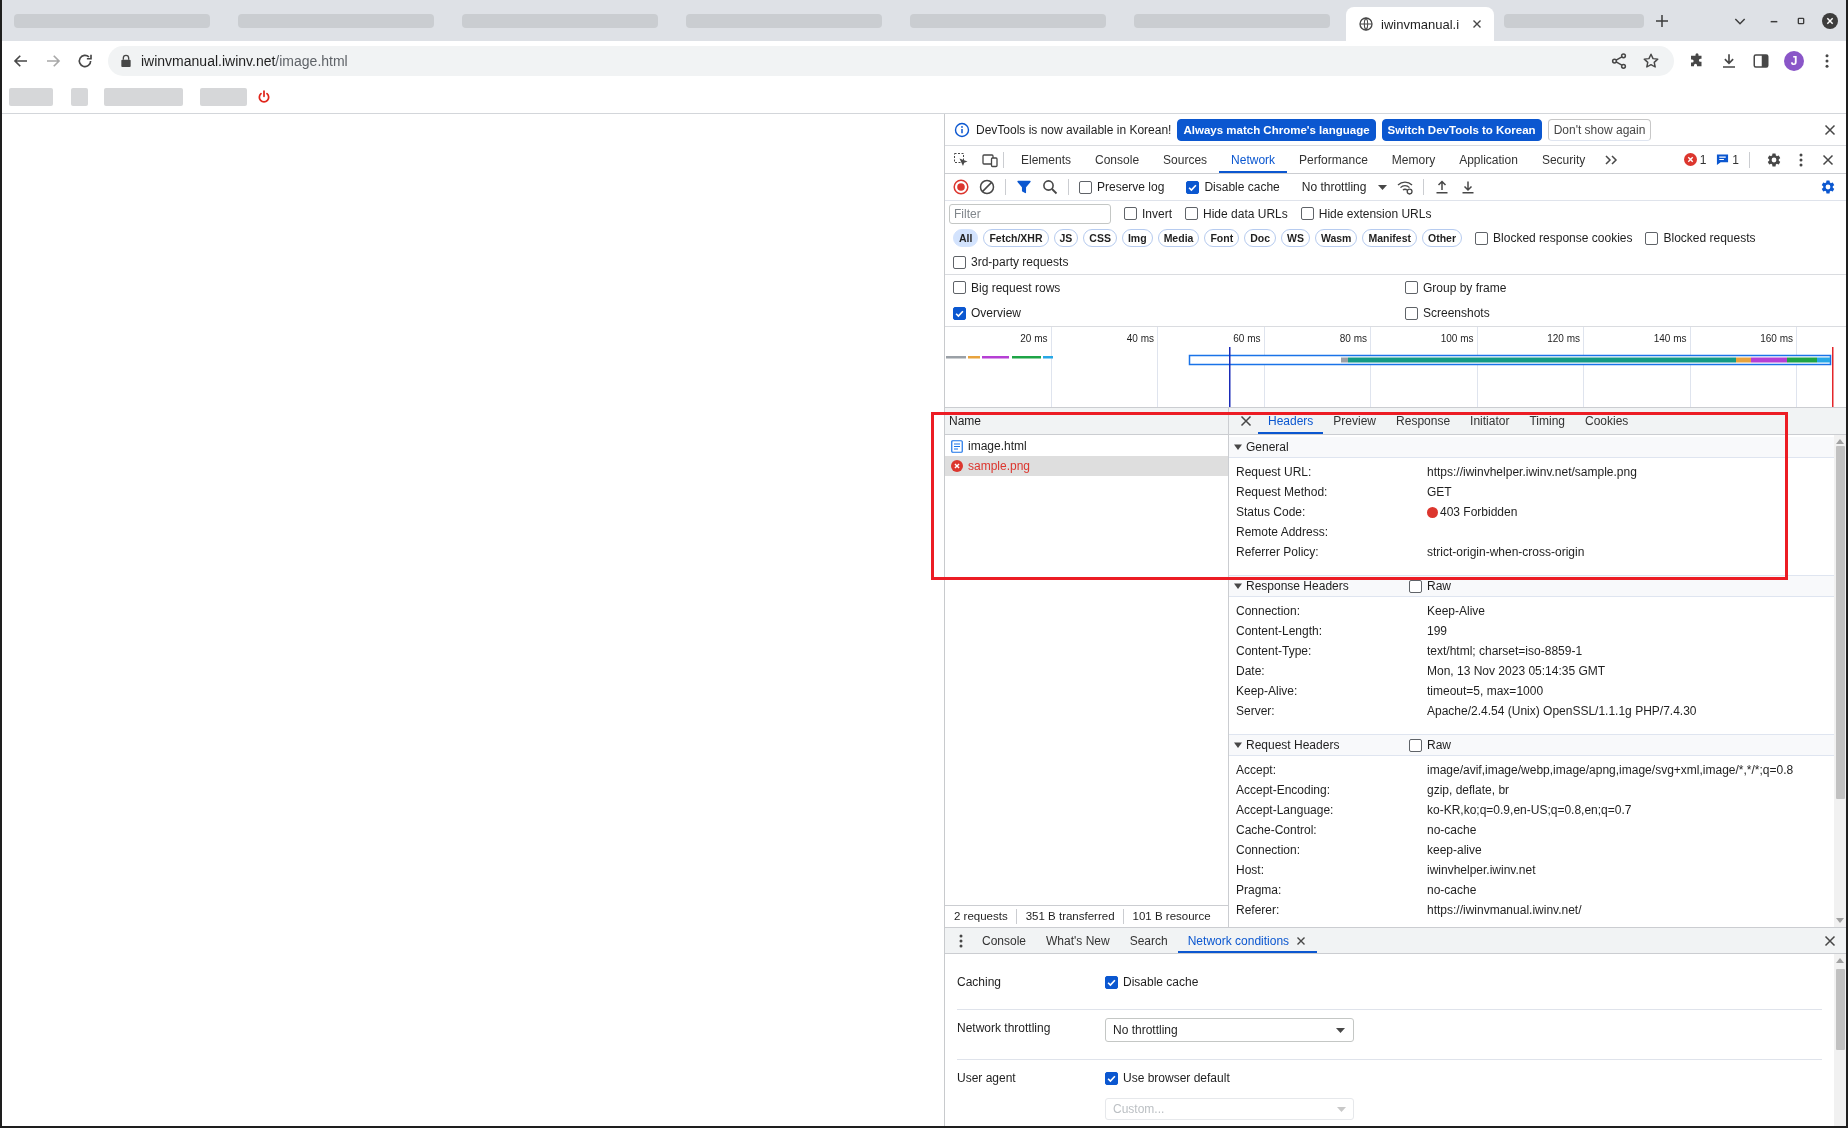 The height and width of the screenshot is (1128, 1848). I want to click on drawer-tab: What's New, so click(1078, 940).